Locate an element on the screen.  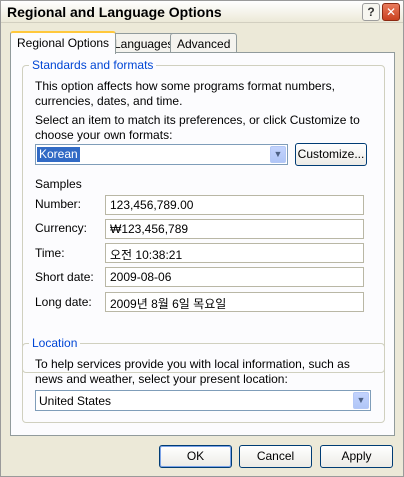
sample-label-number: Number: is located at coordinates (58, 204).